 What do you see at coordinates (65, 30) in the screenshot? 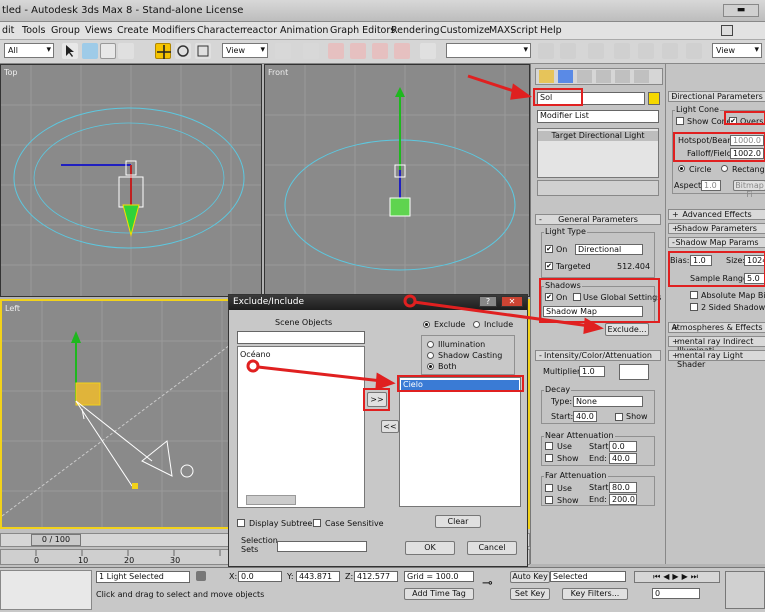
I see `menu-group: Group` at bounding box center [65, 30].